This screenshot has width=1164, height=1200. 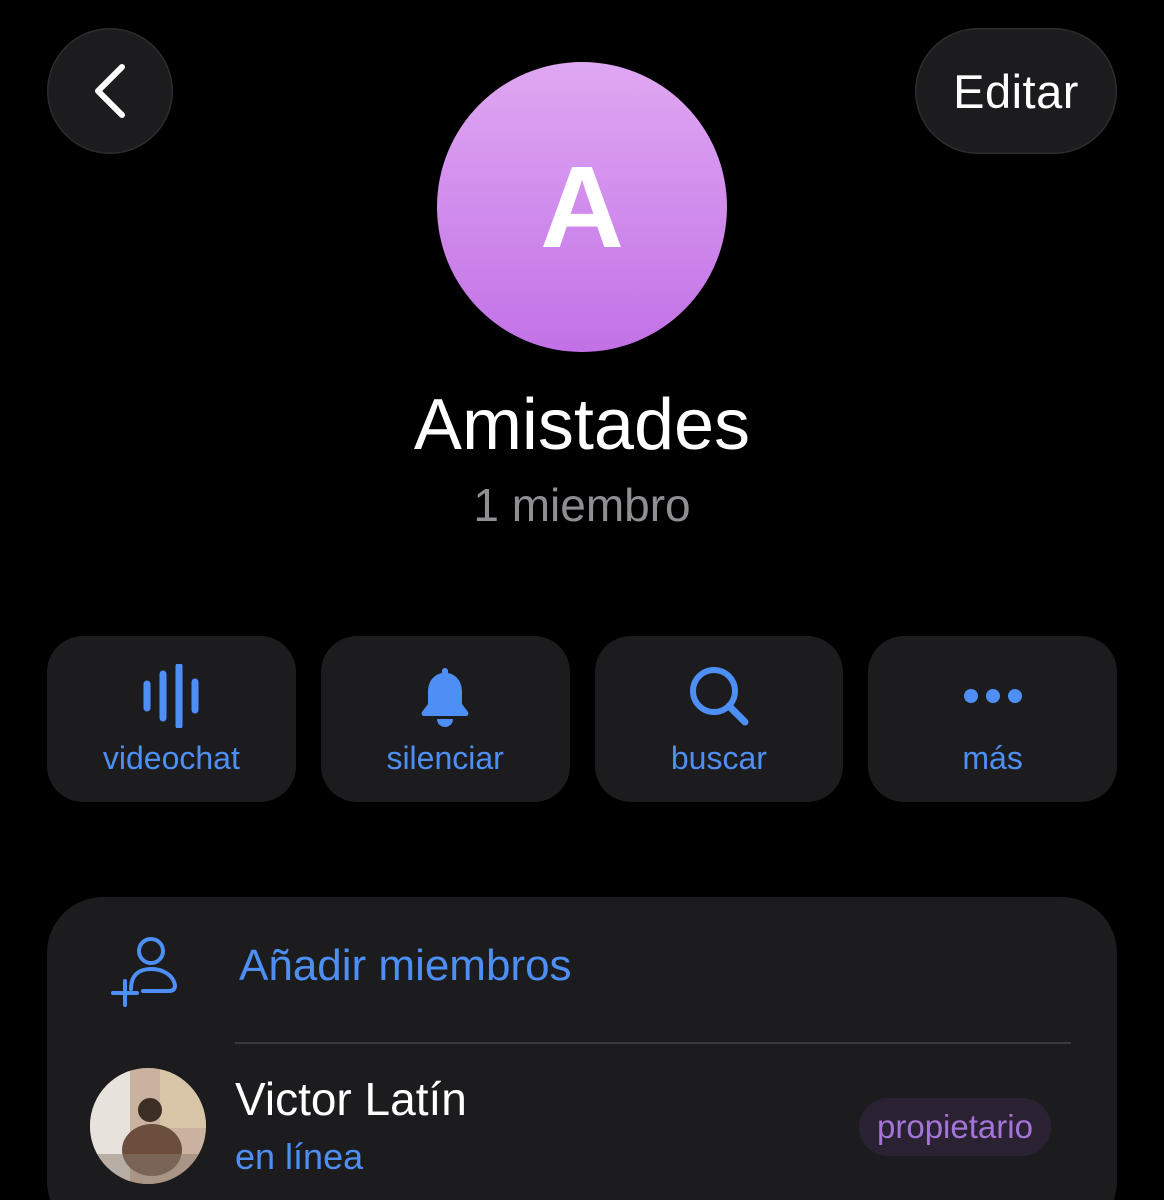 I want to click on more-dots-icon, so click(x=993, y=696).